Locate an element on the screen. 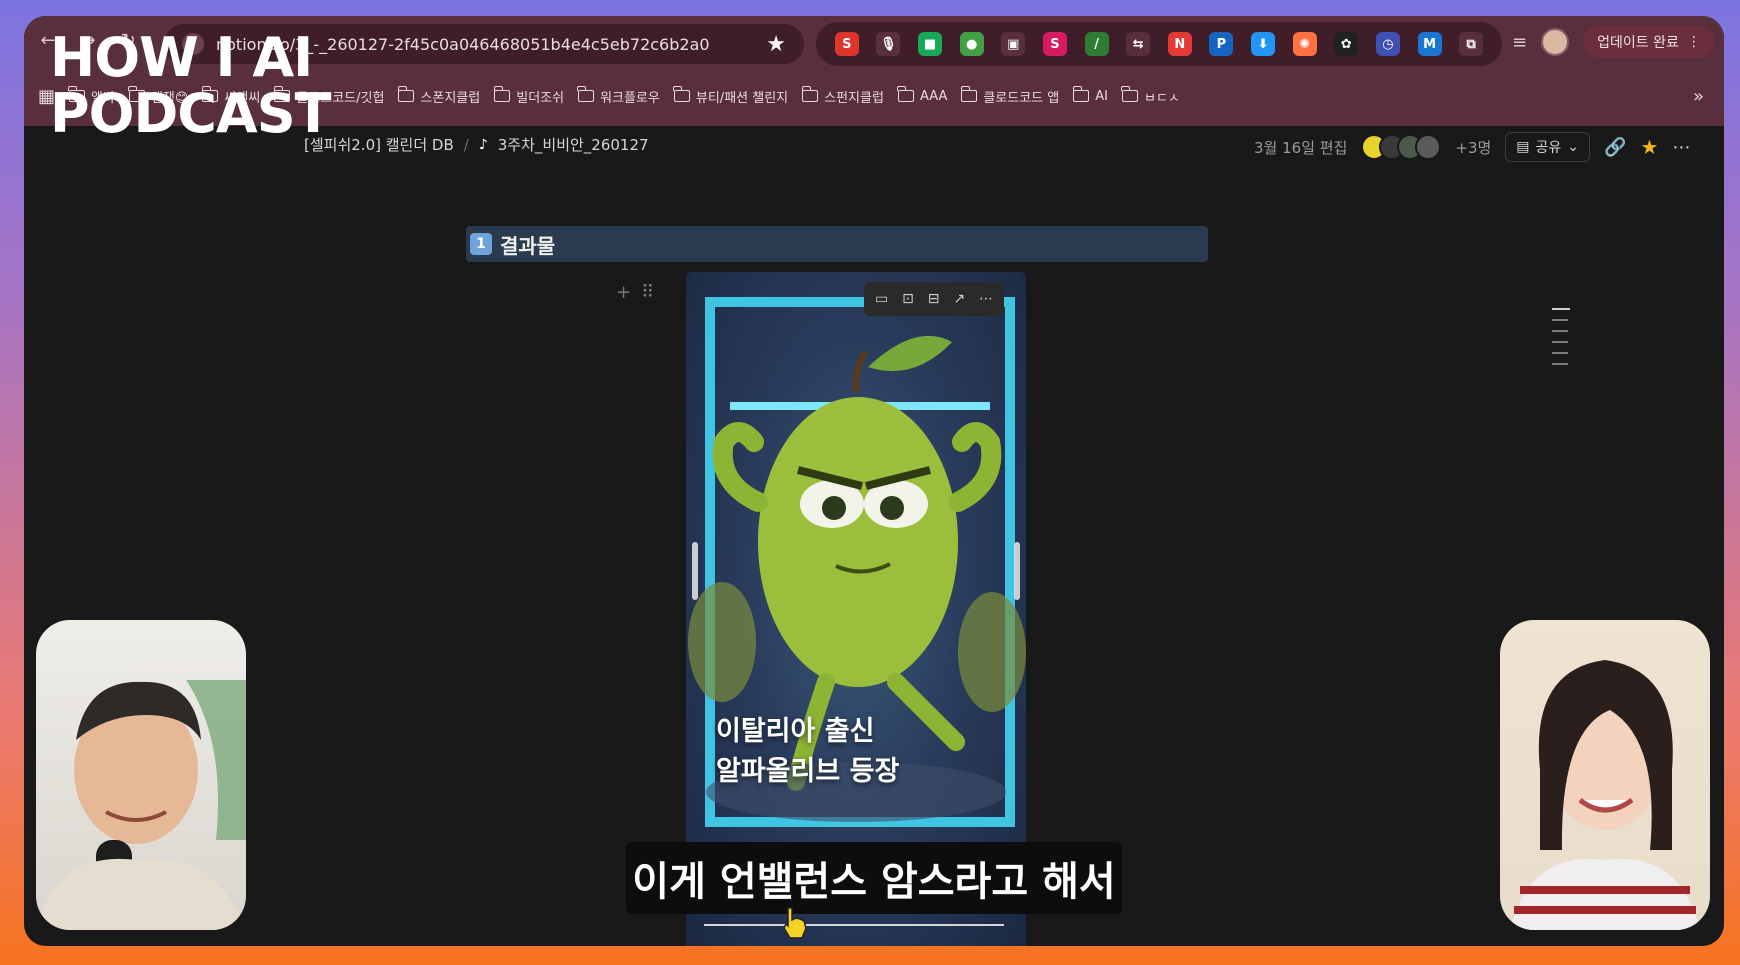 The image size is (1740, 965). block-controls: + ⠿ is located at coordinates (635, 292).